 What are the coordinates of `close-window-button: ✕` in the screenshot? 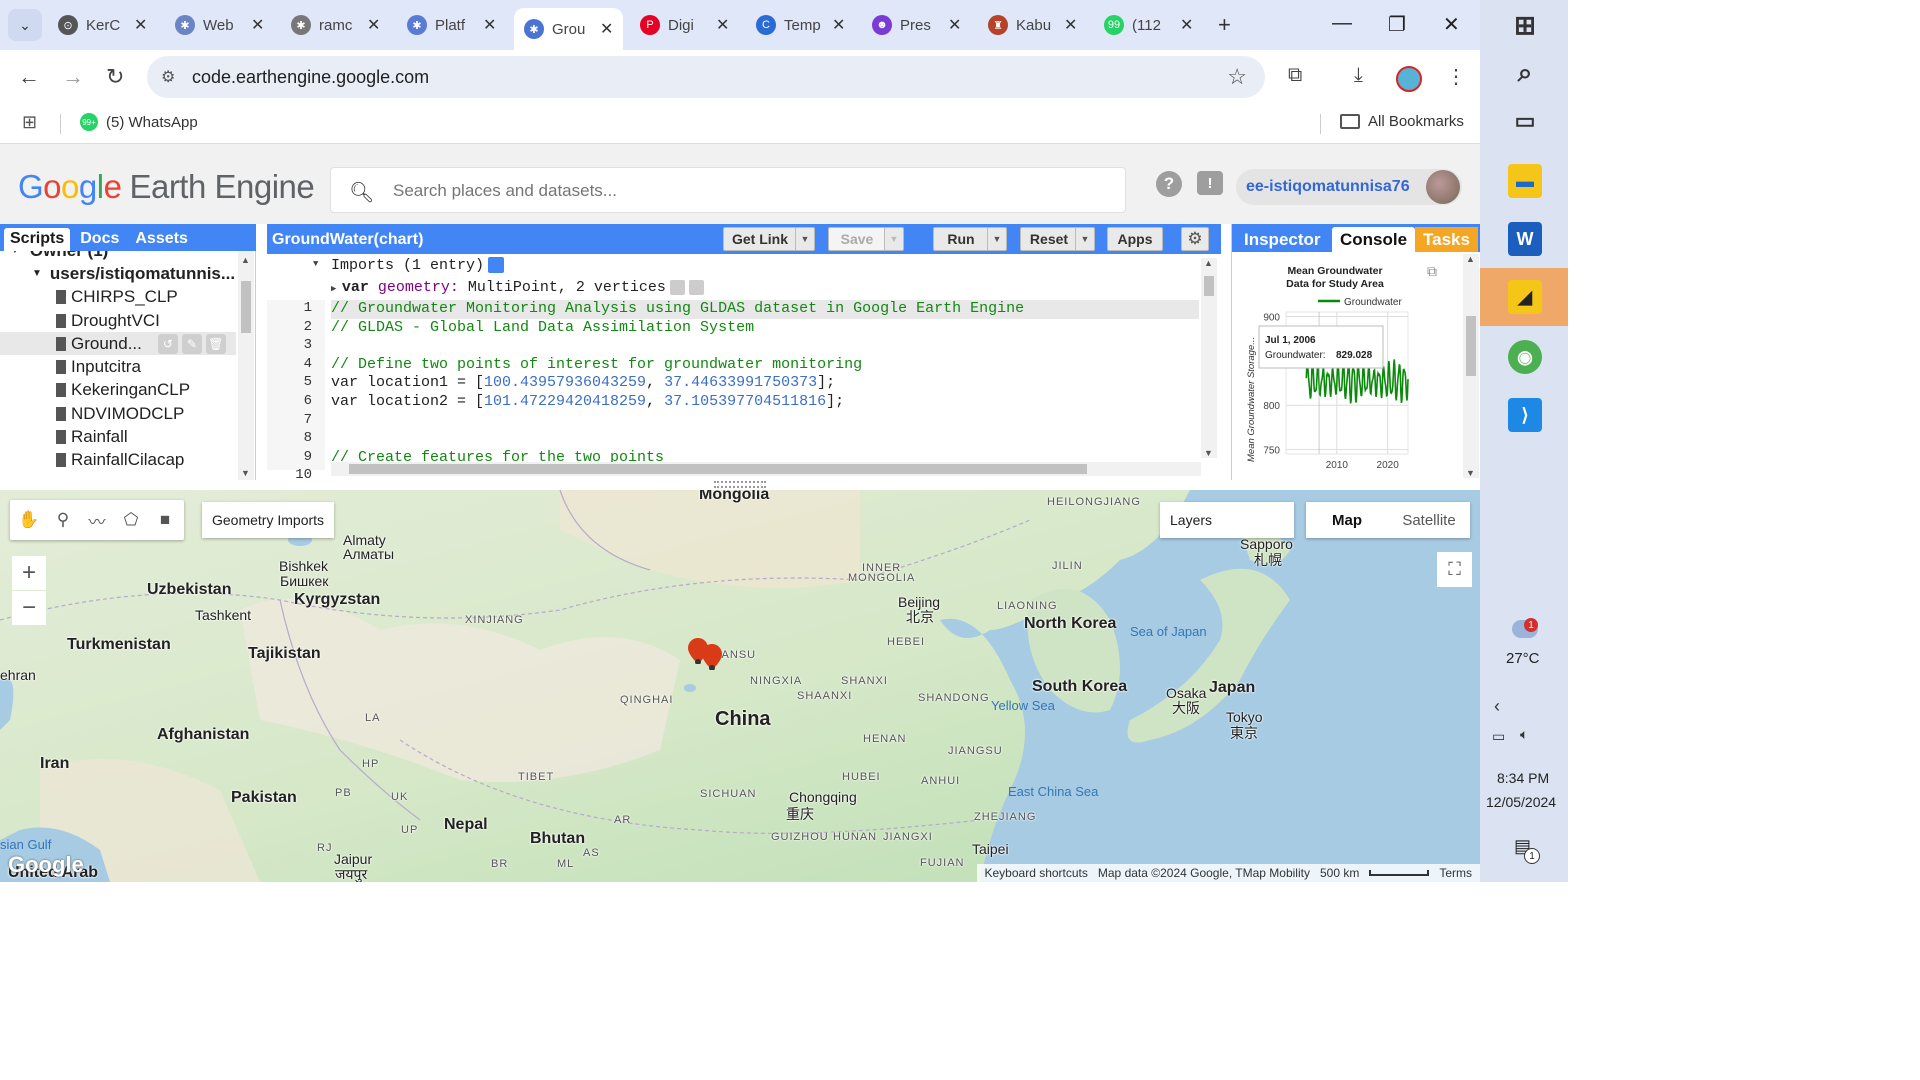 It's located at (1451, 24).